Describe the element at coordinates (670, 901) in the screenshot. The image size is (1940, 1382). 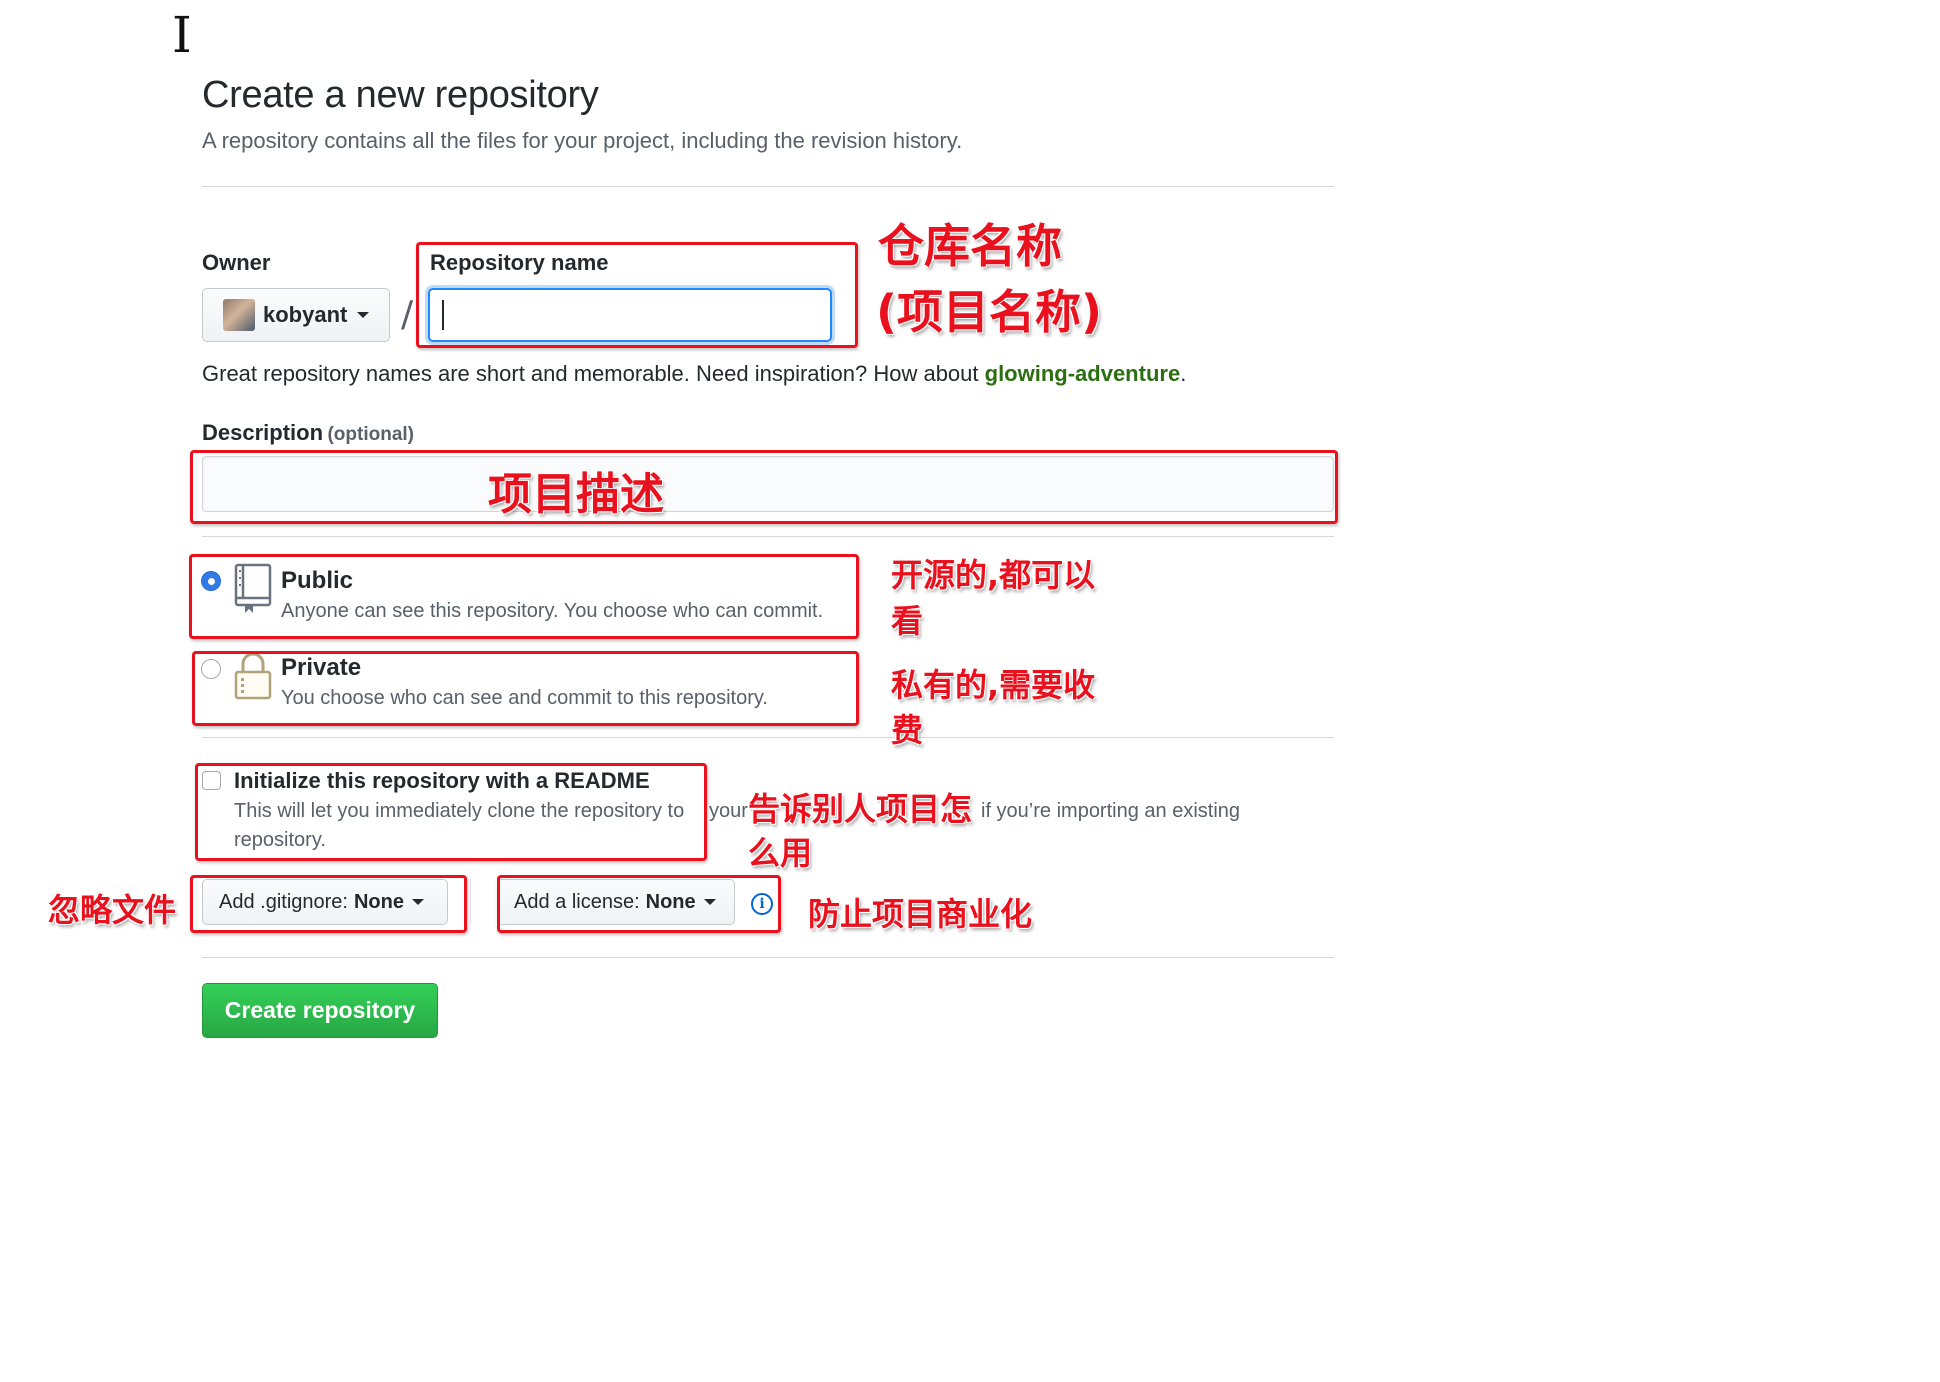
I see `license-value: None` at that location.